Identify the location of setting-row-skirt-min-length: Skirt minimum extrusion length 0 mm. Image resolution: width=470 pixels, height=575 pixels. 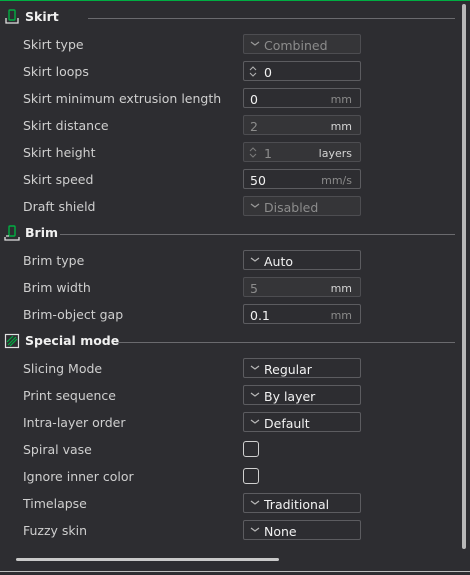
(227, 98).